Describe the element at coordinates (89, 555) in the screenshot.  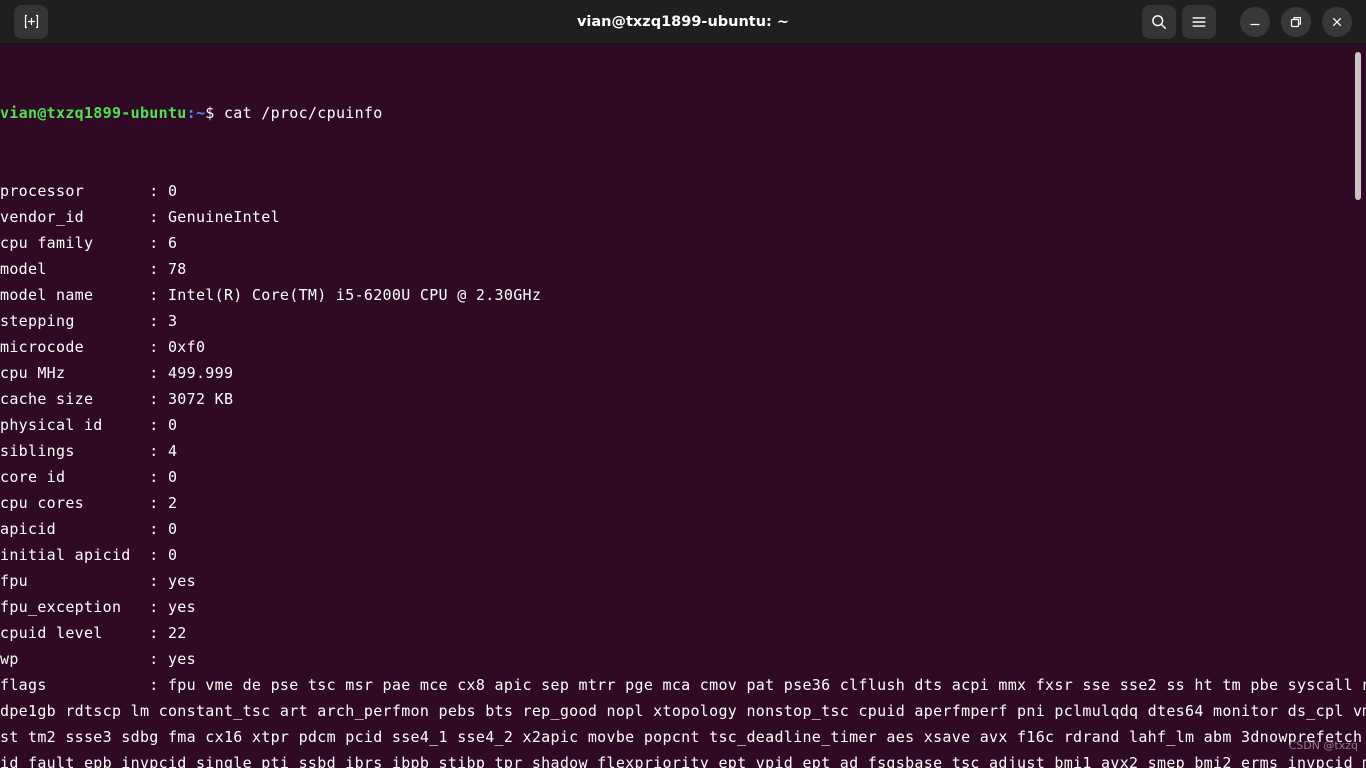
I see `output-line: initial apicid : 0` at that location.